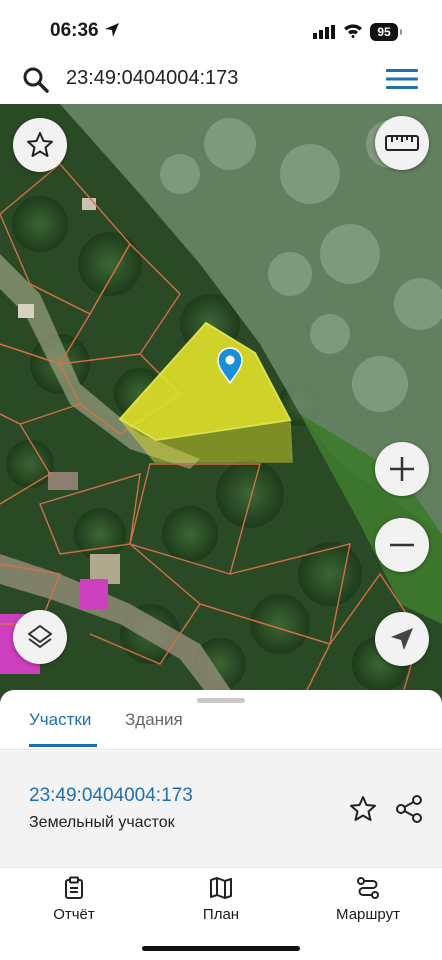 Image resolution: width=442 pixels, height=960 pixels. Describe the element at coordinates (221, 914) in the screenshot. I see `nav-plan-label: План` at that location.